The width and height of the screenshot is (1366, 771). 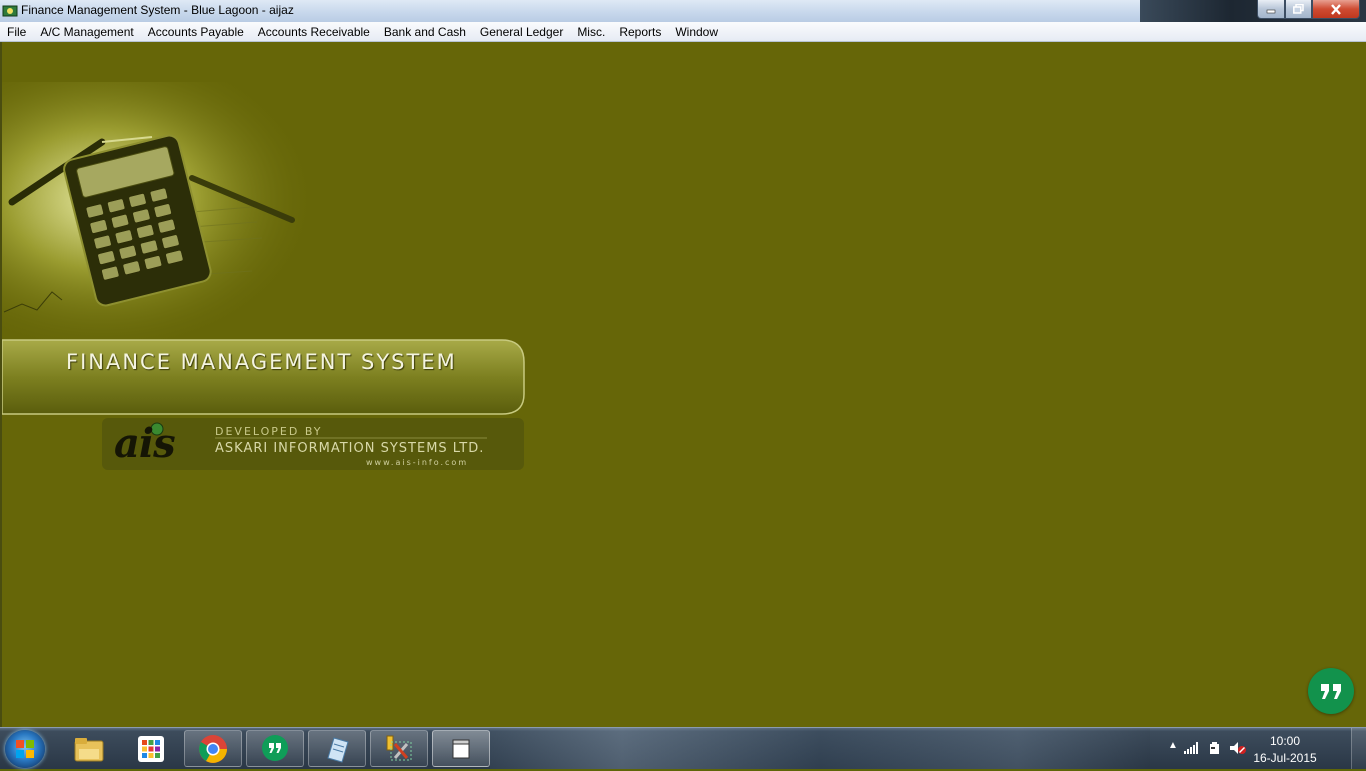 I want to click on minimize-icon, so click(x=1271, y=11).